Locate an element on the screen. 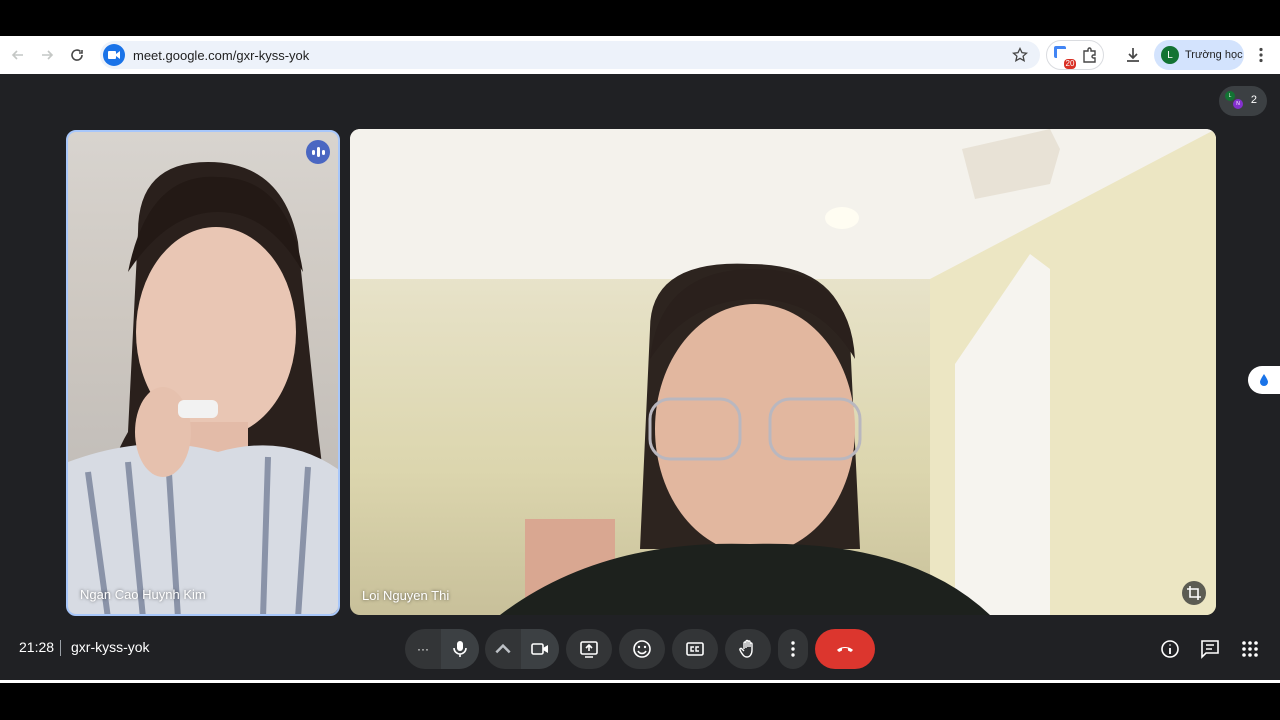  extension-badge: 20 is located at coordinates (1070, 64).